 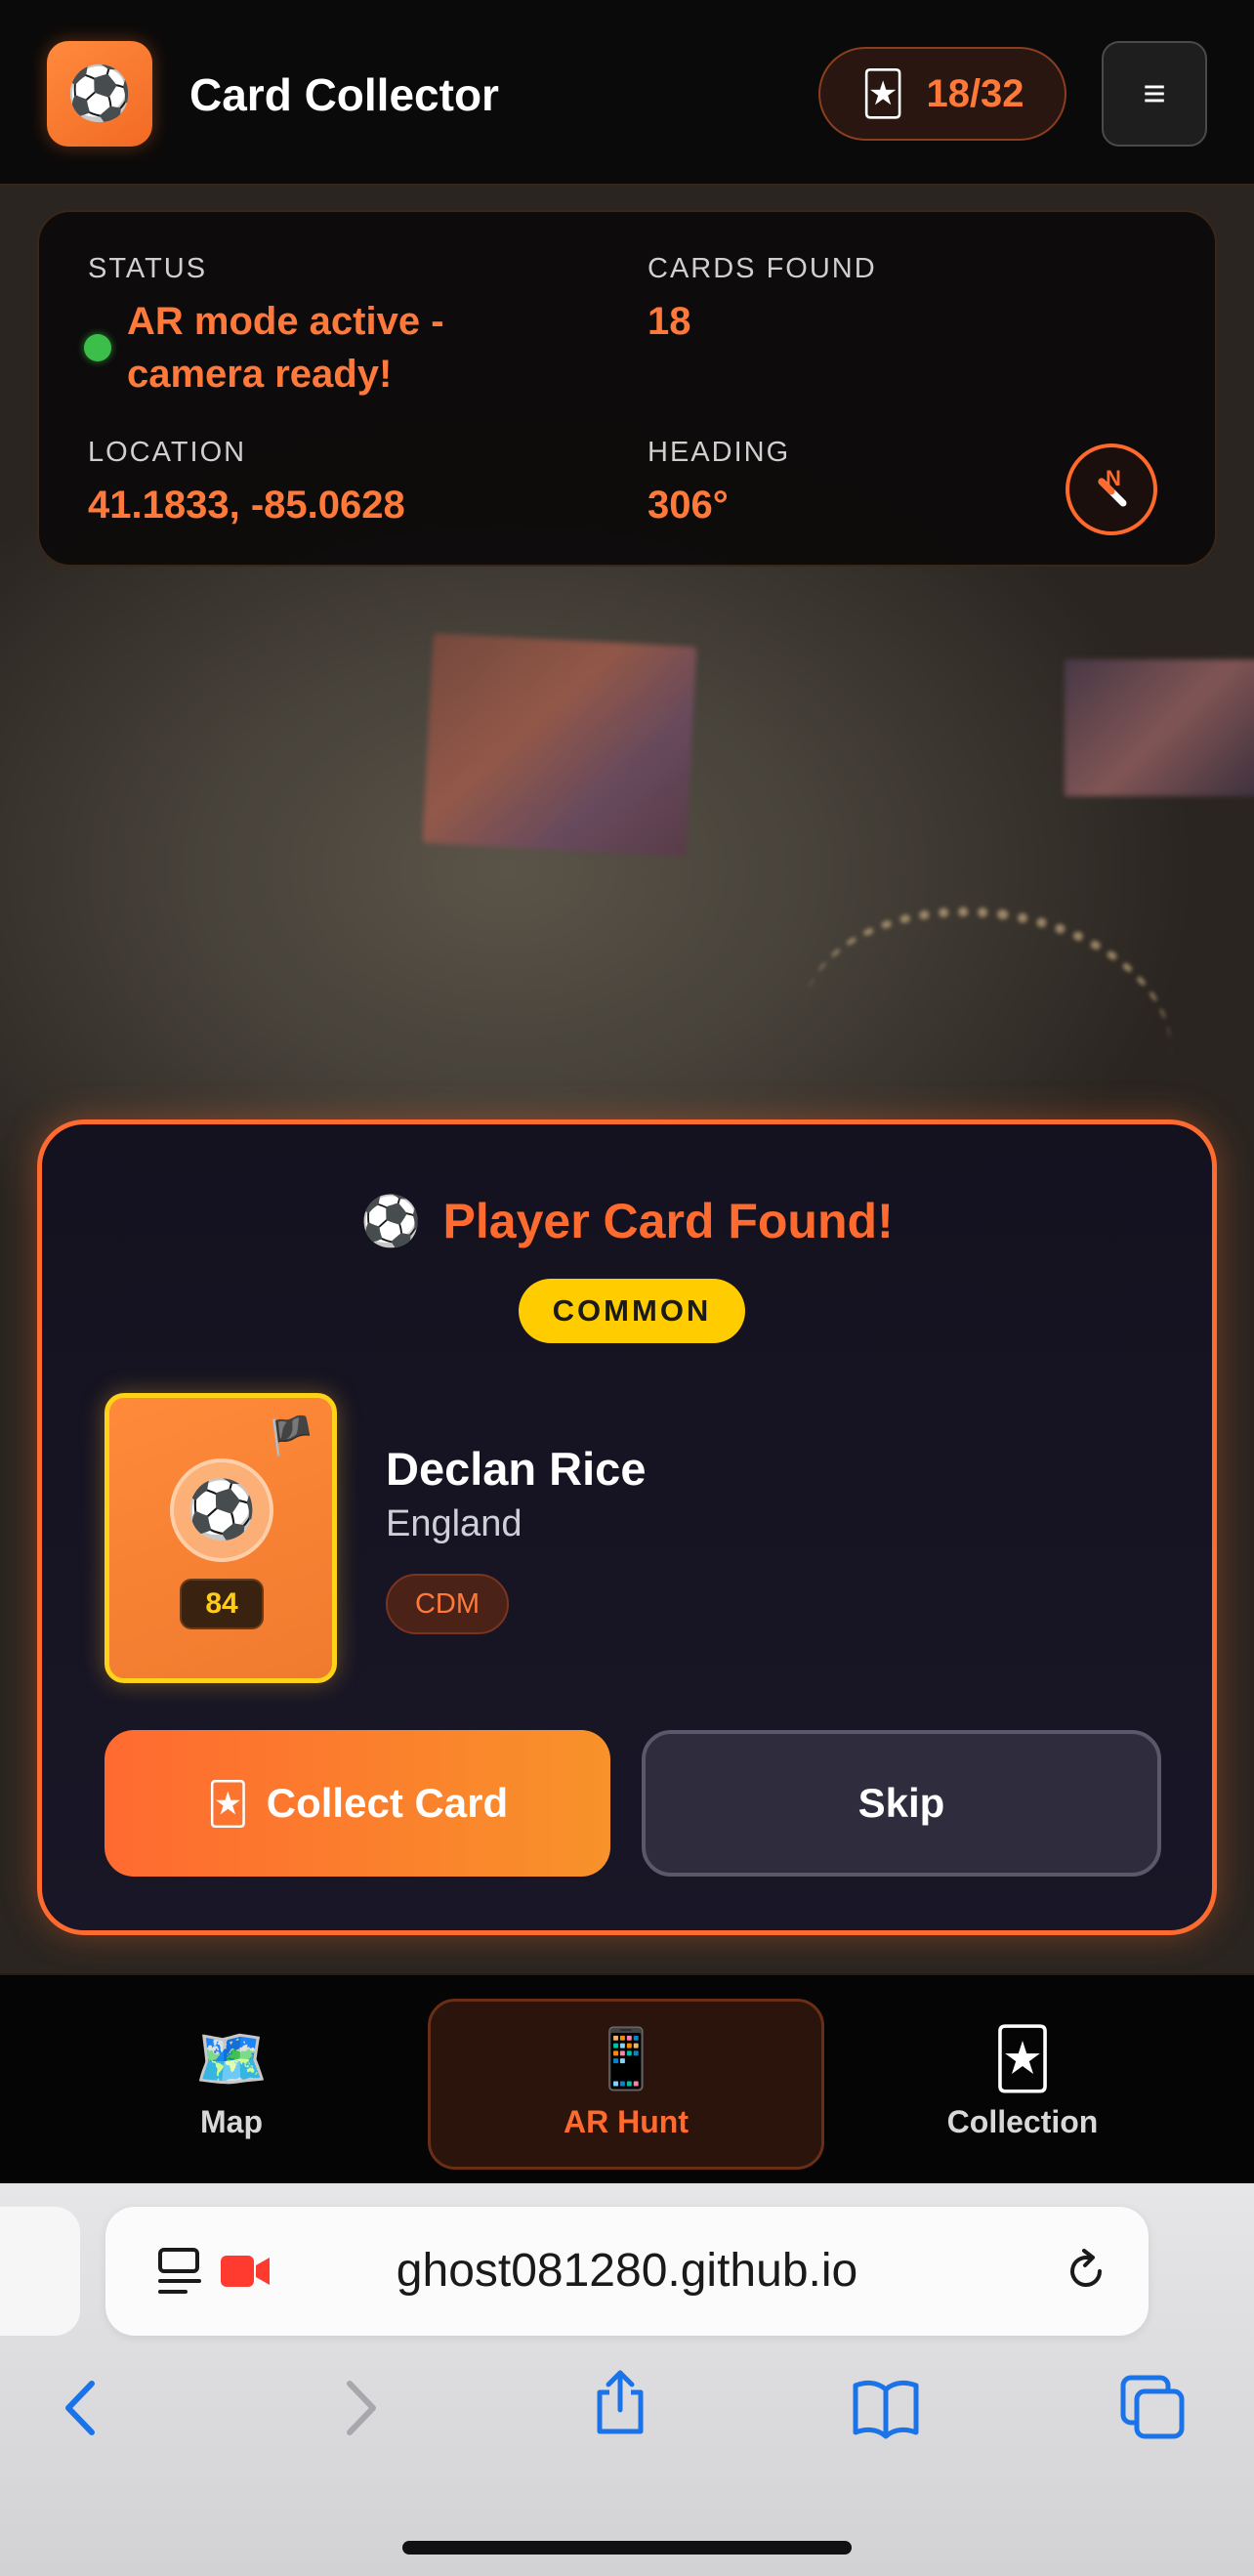 I want to click on compass-icon: N, so click(x=1111, y=489).